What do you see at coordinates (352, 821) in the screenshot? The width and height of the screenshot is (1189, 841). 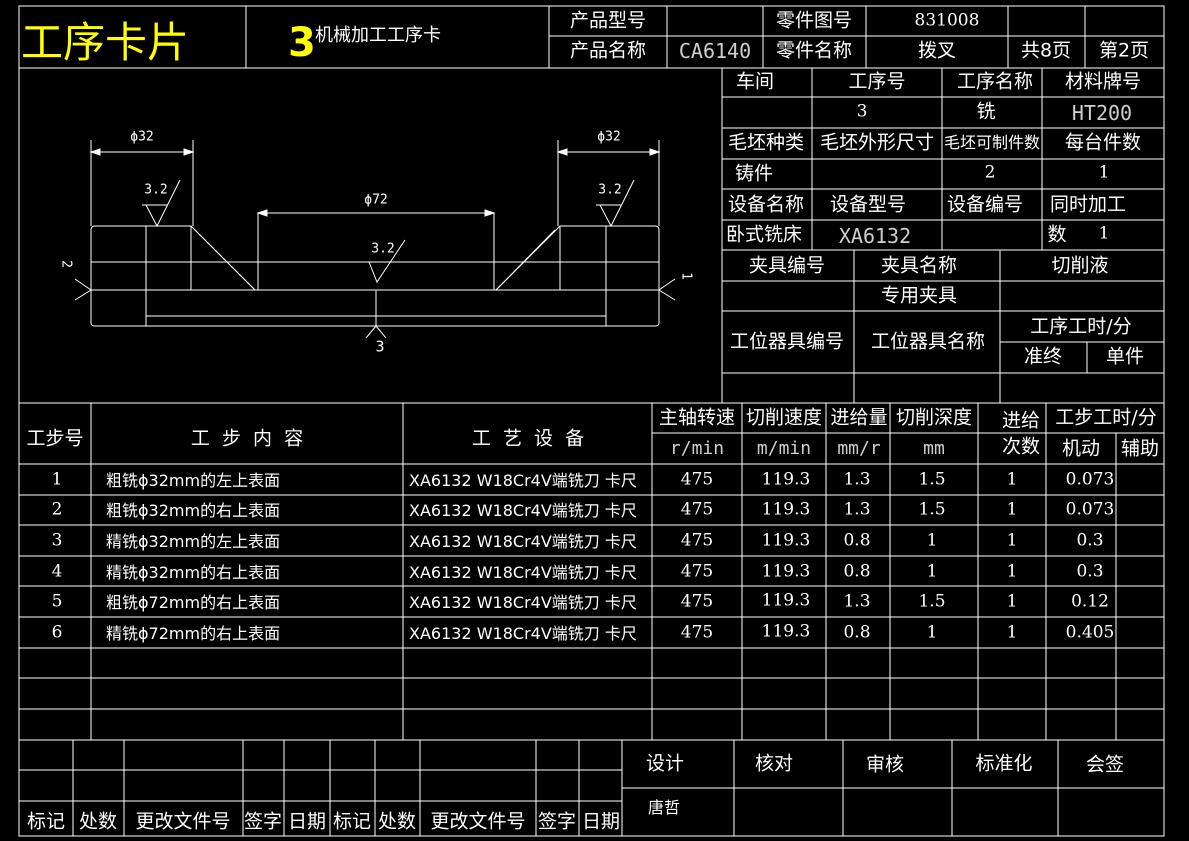 I see `rev-mark-label-2: 标记` at bounding box center [352, 821].